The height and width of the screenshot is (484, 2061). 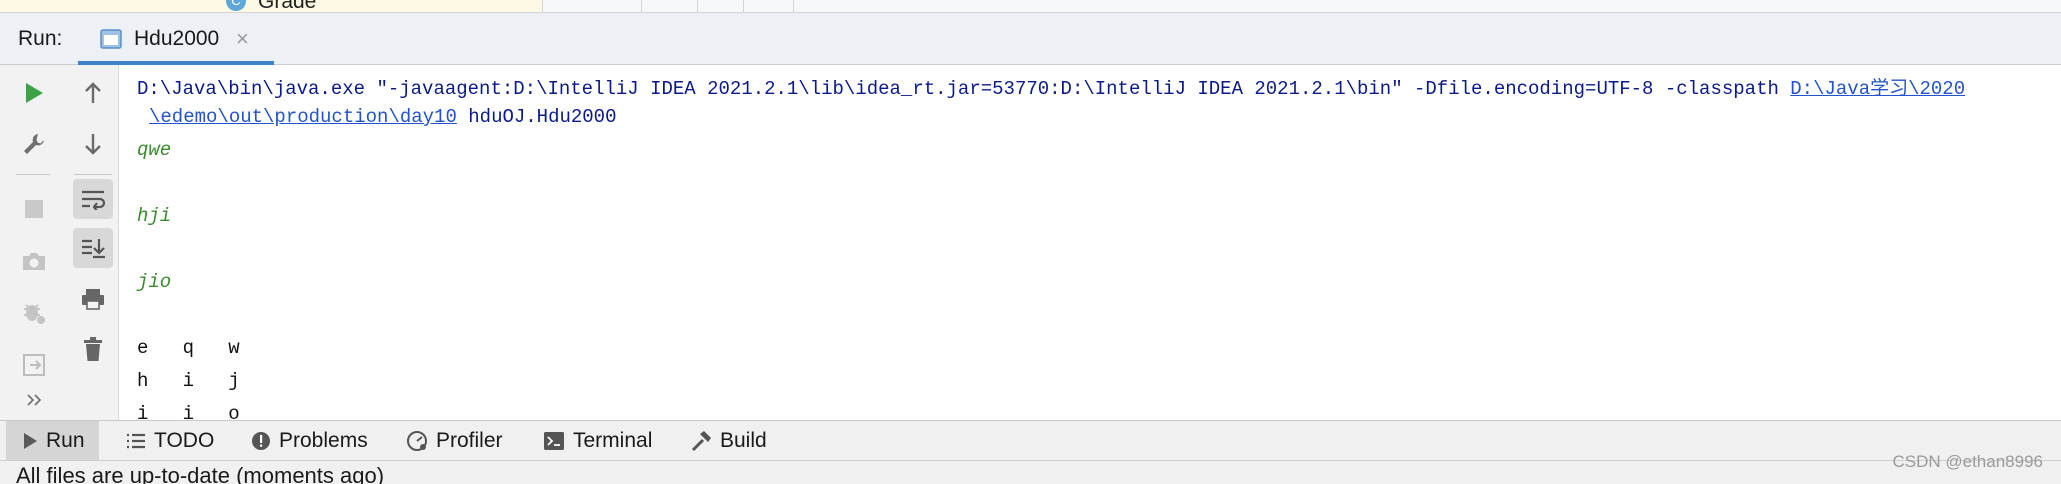 I want to click on next-occurrence-button, so click(x=93, y=144).